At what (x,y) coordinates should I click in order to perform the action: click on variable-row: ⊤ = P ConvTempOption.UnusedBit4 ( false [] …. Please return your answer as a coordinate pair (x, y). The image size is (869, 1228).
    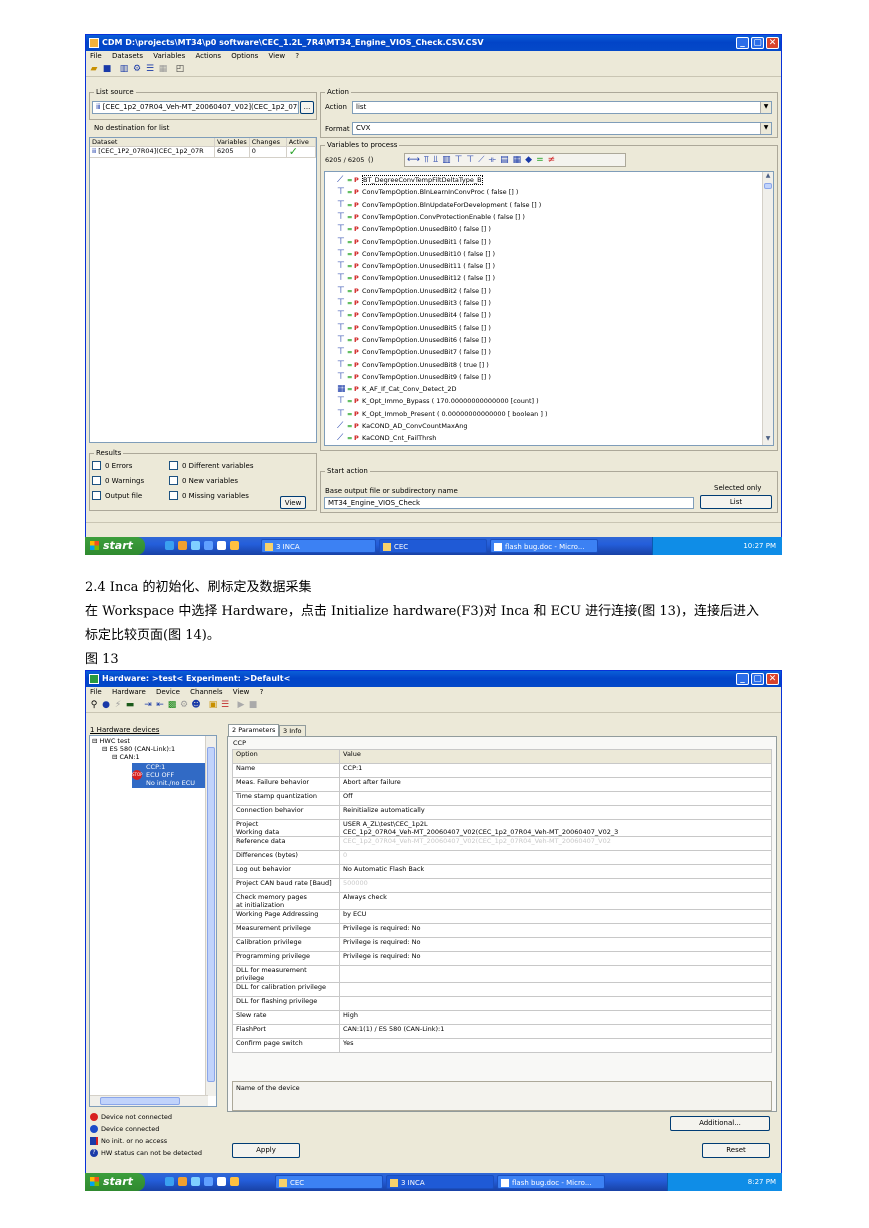
    Looking at the image, I should click on (414, 315).